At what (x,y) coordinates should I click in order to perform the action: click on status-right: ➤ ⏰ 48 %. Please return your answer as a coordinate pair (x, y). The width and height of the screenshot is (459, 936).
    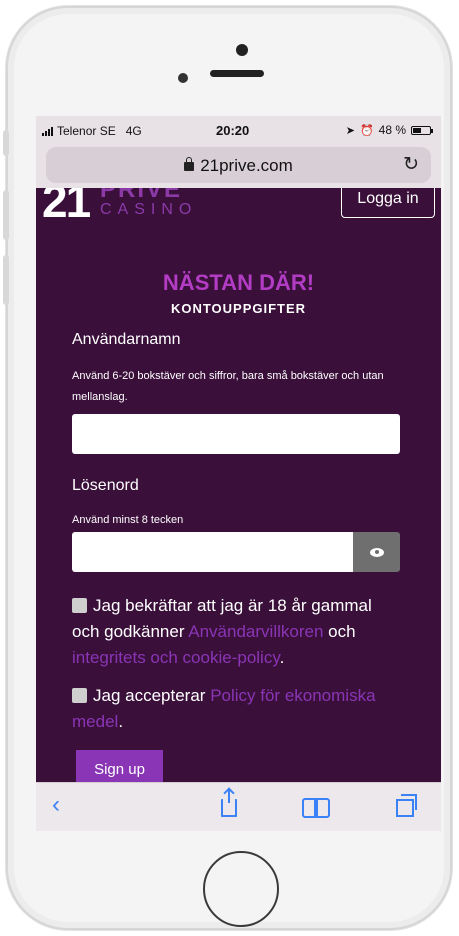
    Looking at the image, I should click on (389, 130).